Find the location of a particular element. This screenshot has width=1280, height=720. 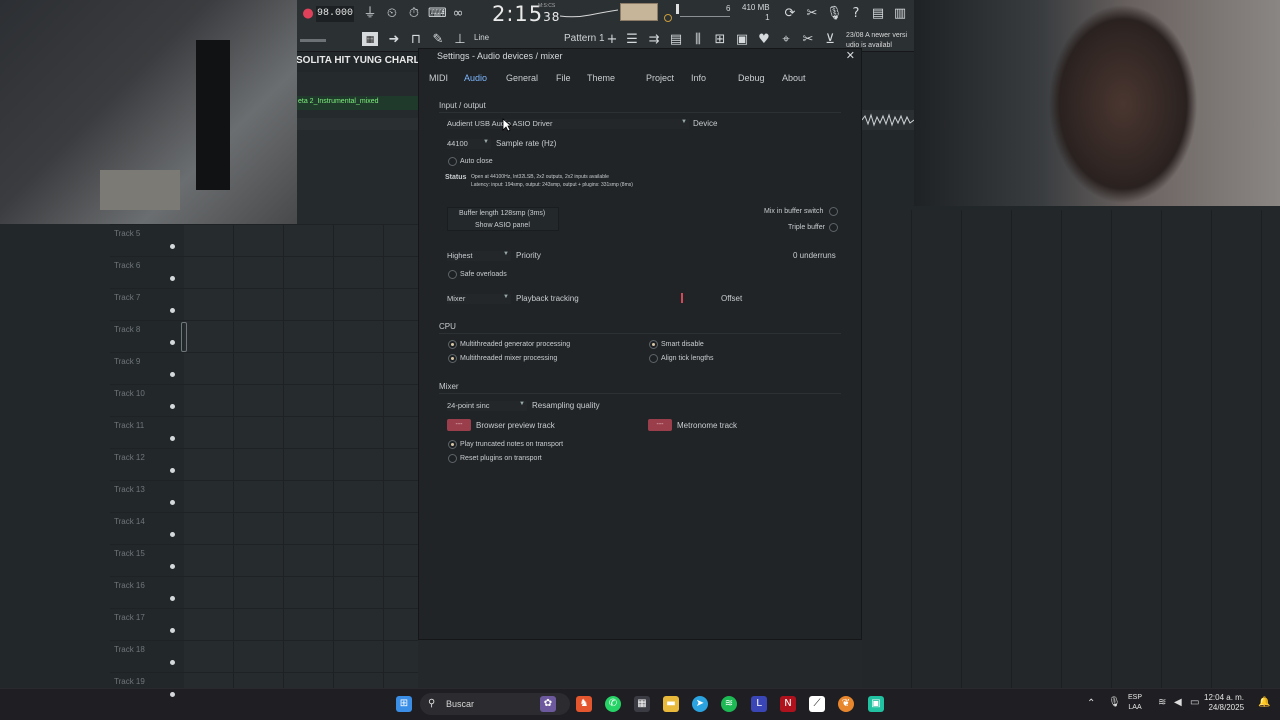

search-highlight-icon: ✿ is located at coordinates (548, 704).